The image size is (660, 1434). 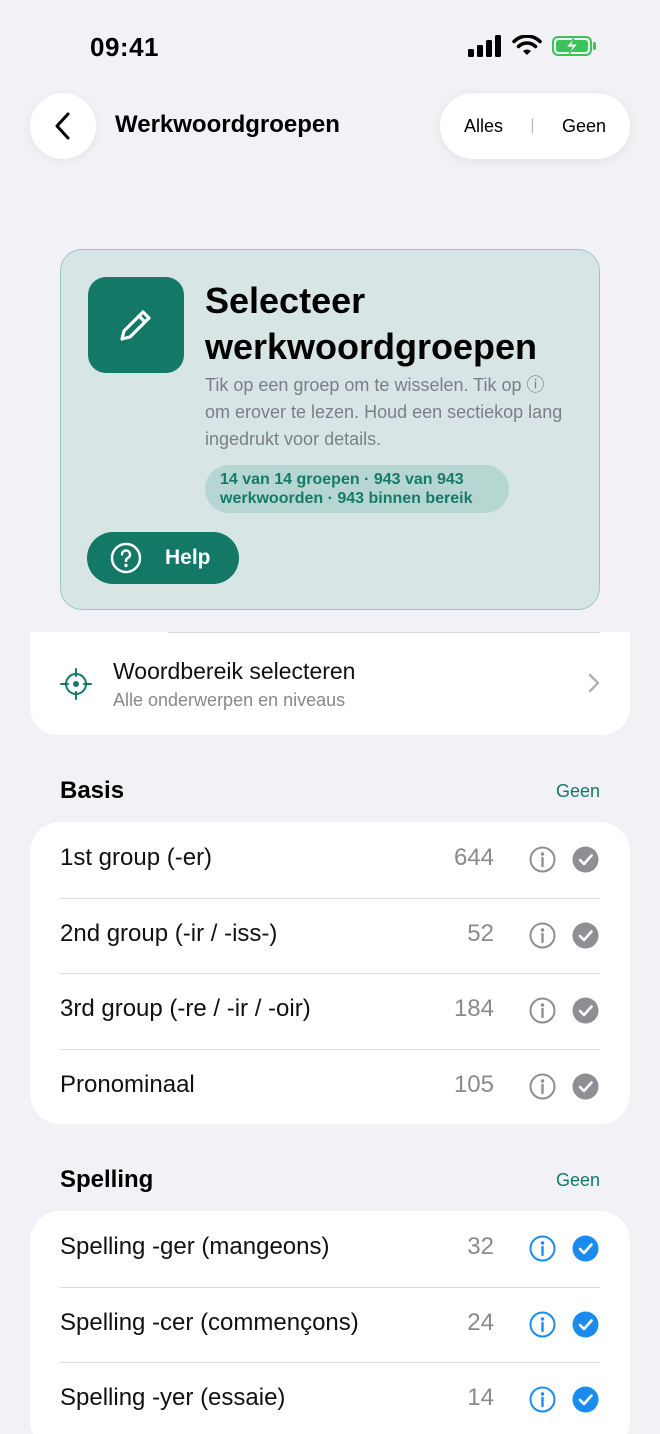 What do you see at coordinates (173, 1397) in the screenshot?
I see `verb-group-label: Spelling -yer (essaie)` at bounding box center [173, 1397].